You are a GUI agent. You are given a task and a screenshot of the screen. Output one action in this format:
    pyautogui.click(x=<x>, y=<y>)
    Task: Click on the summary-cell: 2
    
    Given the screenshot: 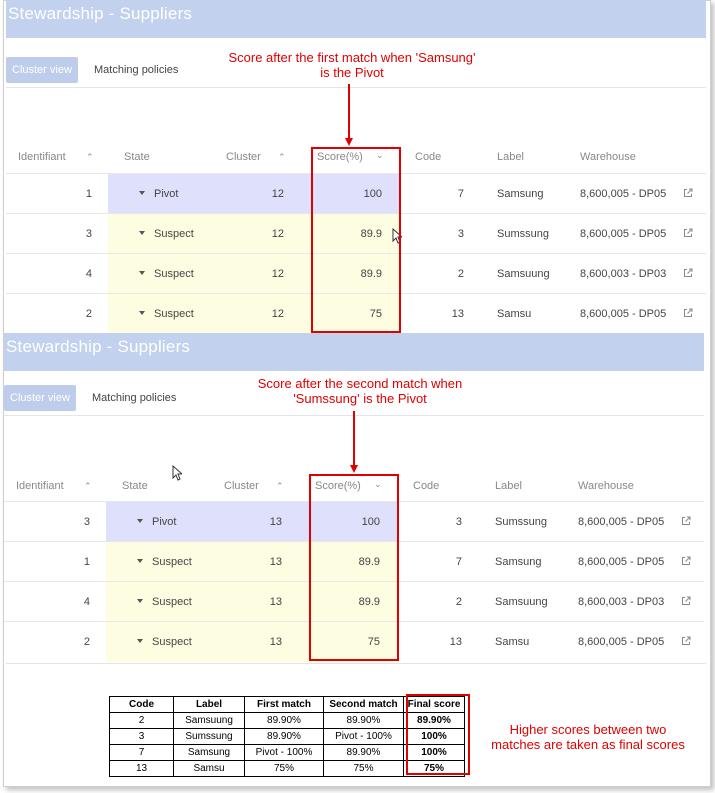 What is the action you would take?
    pyautogui.click(x=141, y=720)
    